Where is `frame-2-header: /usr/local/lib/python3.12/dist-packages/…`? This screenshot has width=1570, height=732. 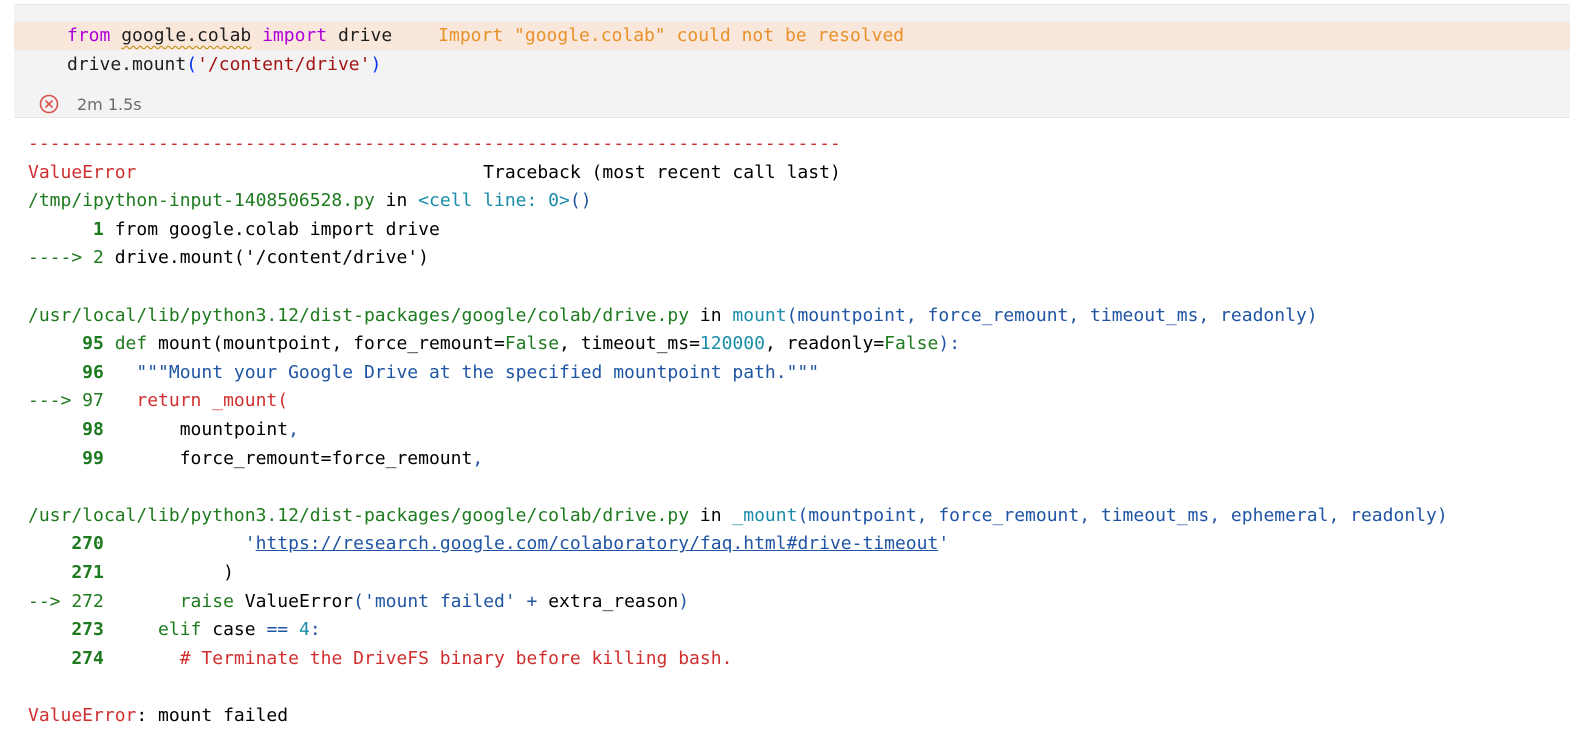 frame-2-header: /usr/local/lib/python3.12/dist-packages/… is located at coordinates (673, 315).